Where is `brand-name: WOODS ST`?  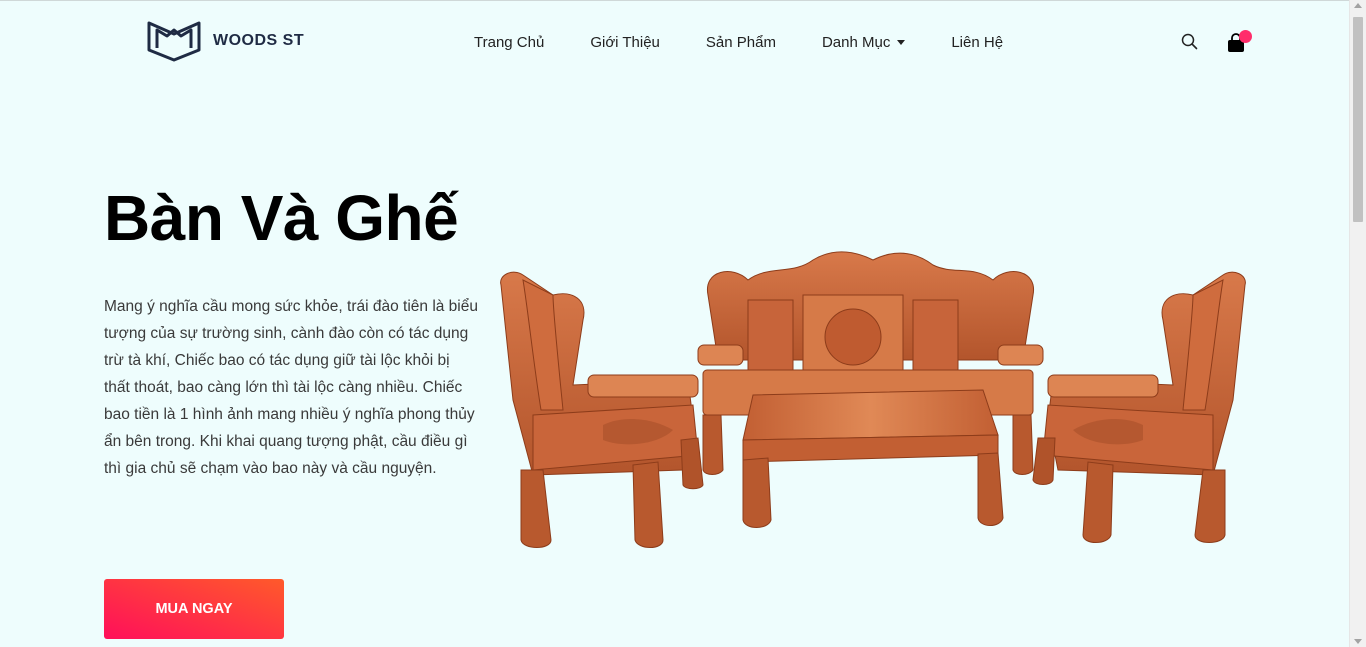
brand-name: WOODS ST is located at coordinates (259, 40).